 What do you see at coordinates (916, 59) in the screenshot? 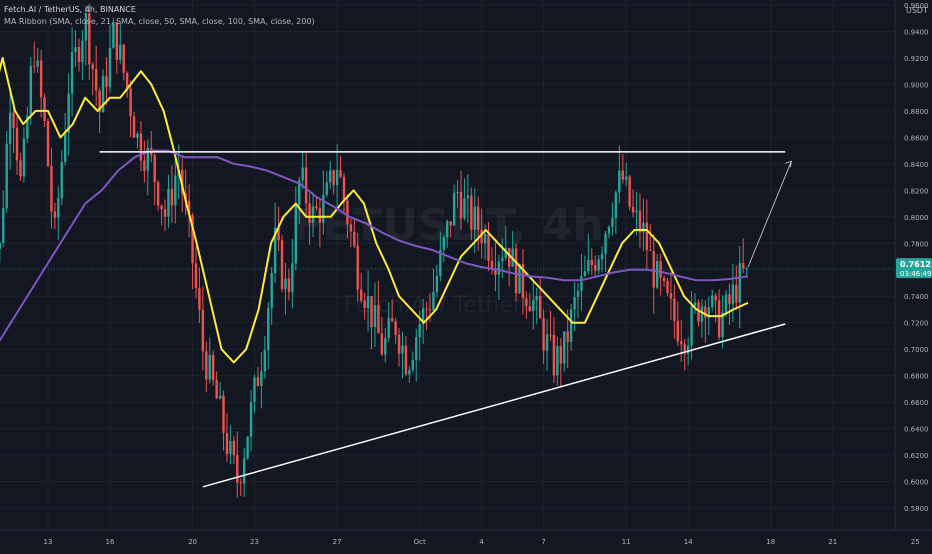
I see `y-tick-label: 0.9200` at bounding box center [916, 59].